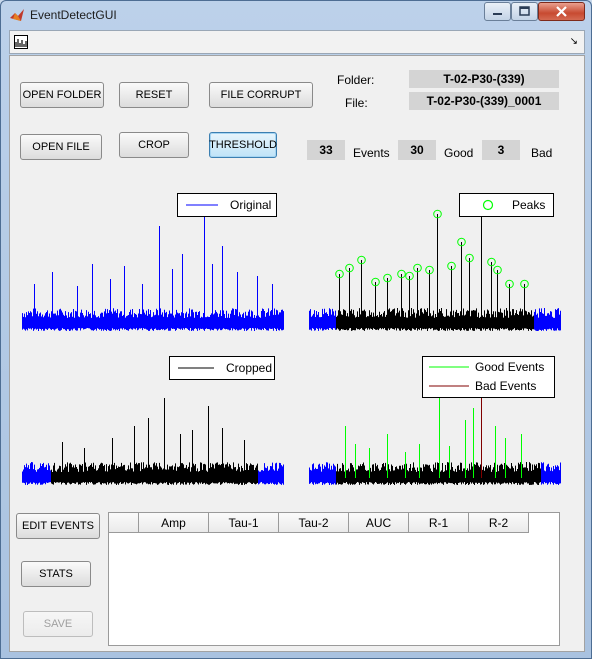  I want to click on events-trace, so click(438, 473).